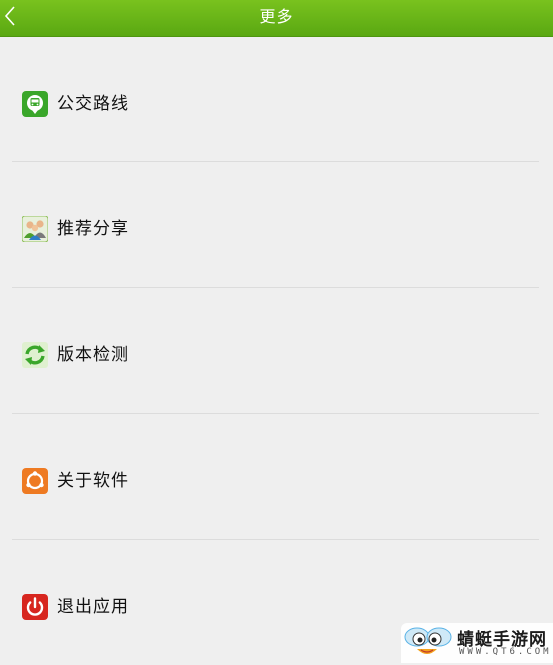 This screenshot has height=665, width=553. What do you see at coordinates (93, 229) in the screenshot?
I see `menu-item-label: 推荐分享` at bounding box center [93, 229].